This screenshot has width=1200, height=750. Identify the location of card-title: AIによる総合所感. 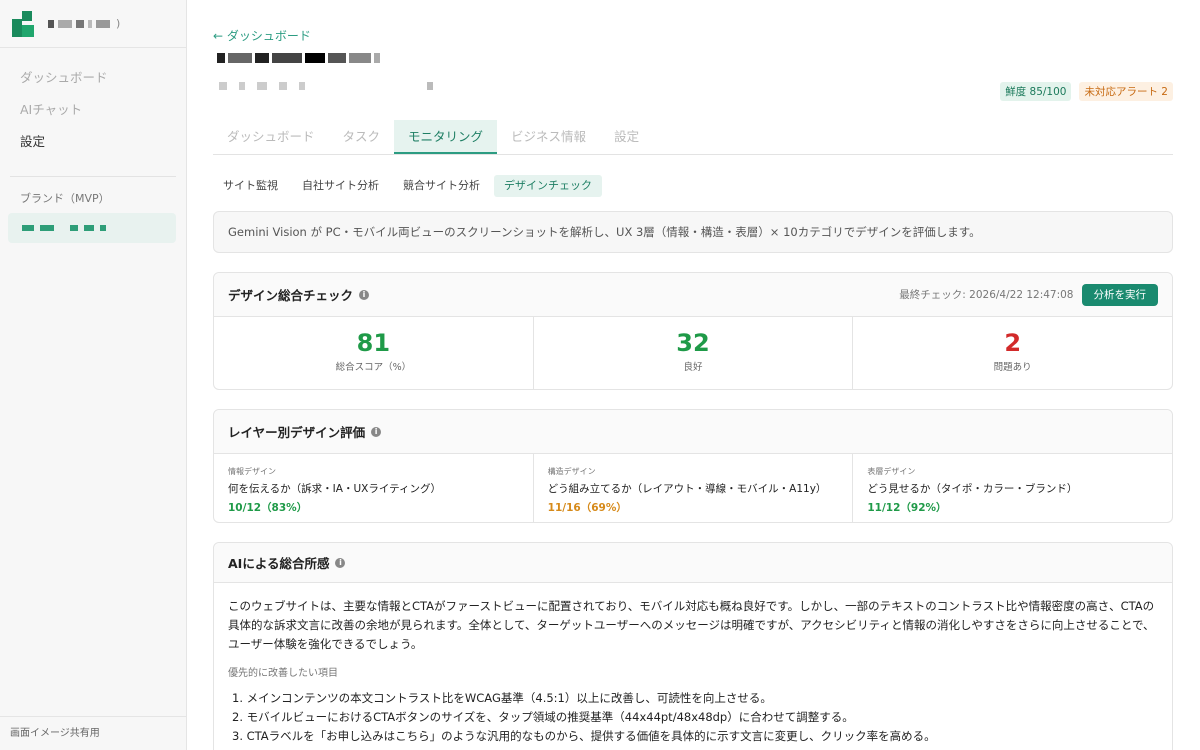
(279, 563).